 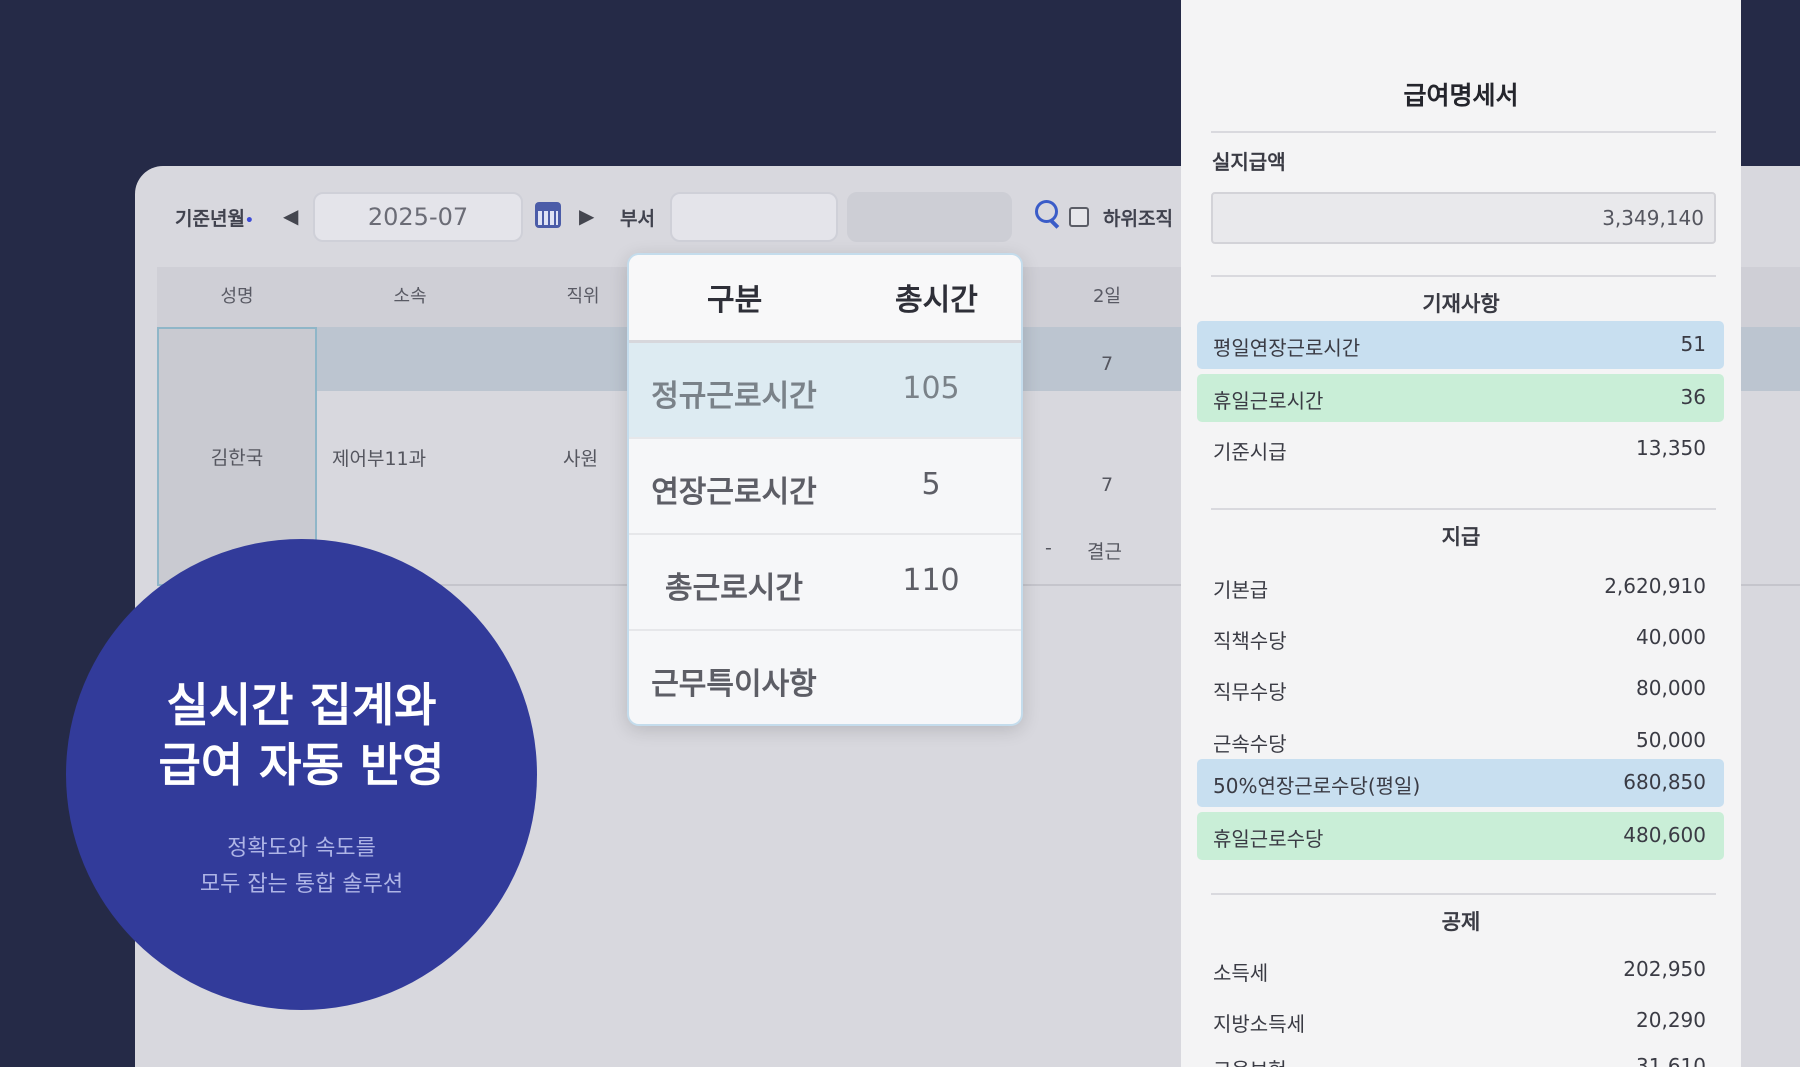 I want to click on row-label: 휴일근로시간, so click(x=1268, y=401).